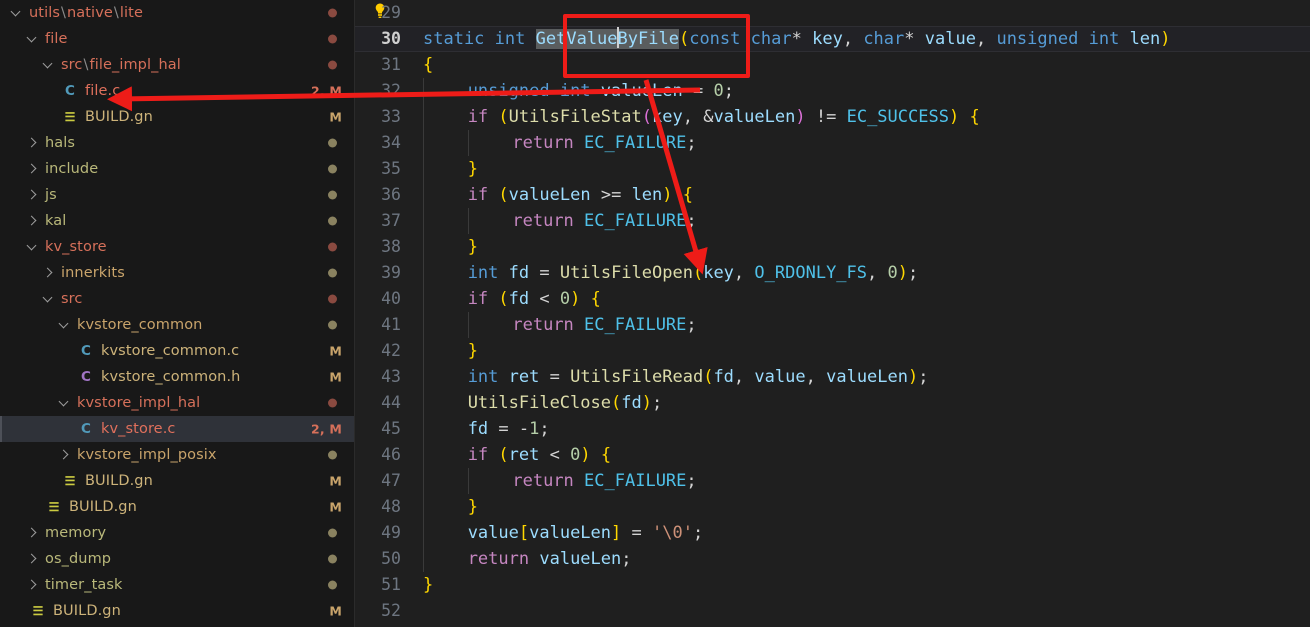 The width and height of the screenshot is (1310, 627). What do you see at coordinates (832, 611) in the screenshot?
I see `code-line: 52` at bounding box center [832, 611].